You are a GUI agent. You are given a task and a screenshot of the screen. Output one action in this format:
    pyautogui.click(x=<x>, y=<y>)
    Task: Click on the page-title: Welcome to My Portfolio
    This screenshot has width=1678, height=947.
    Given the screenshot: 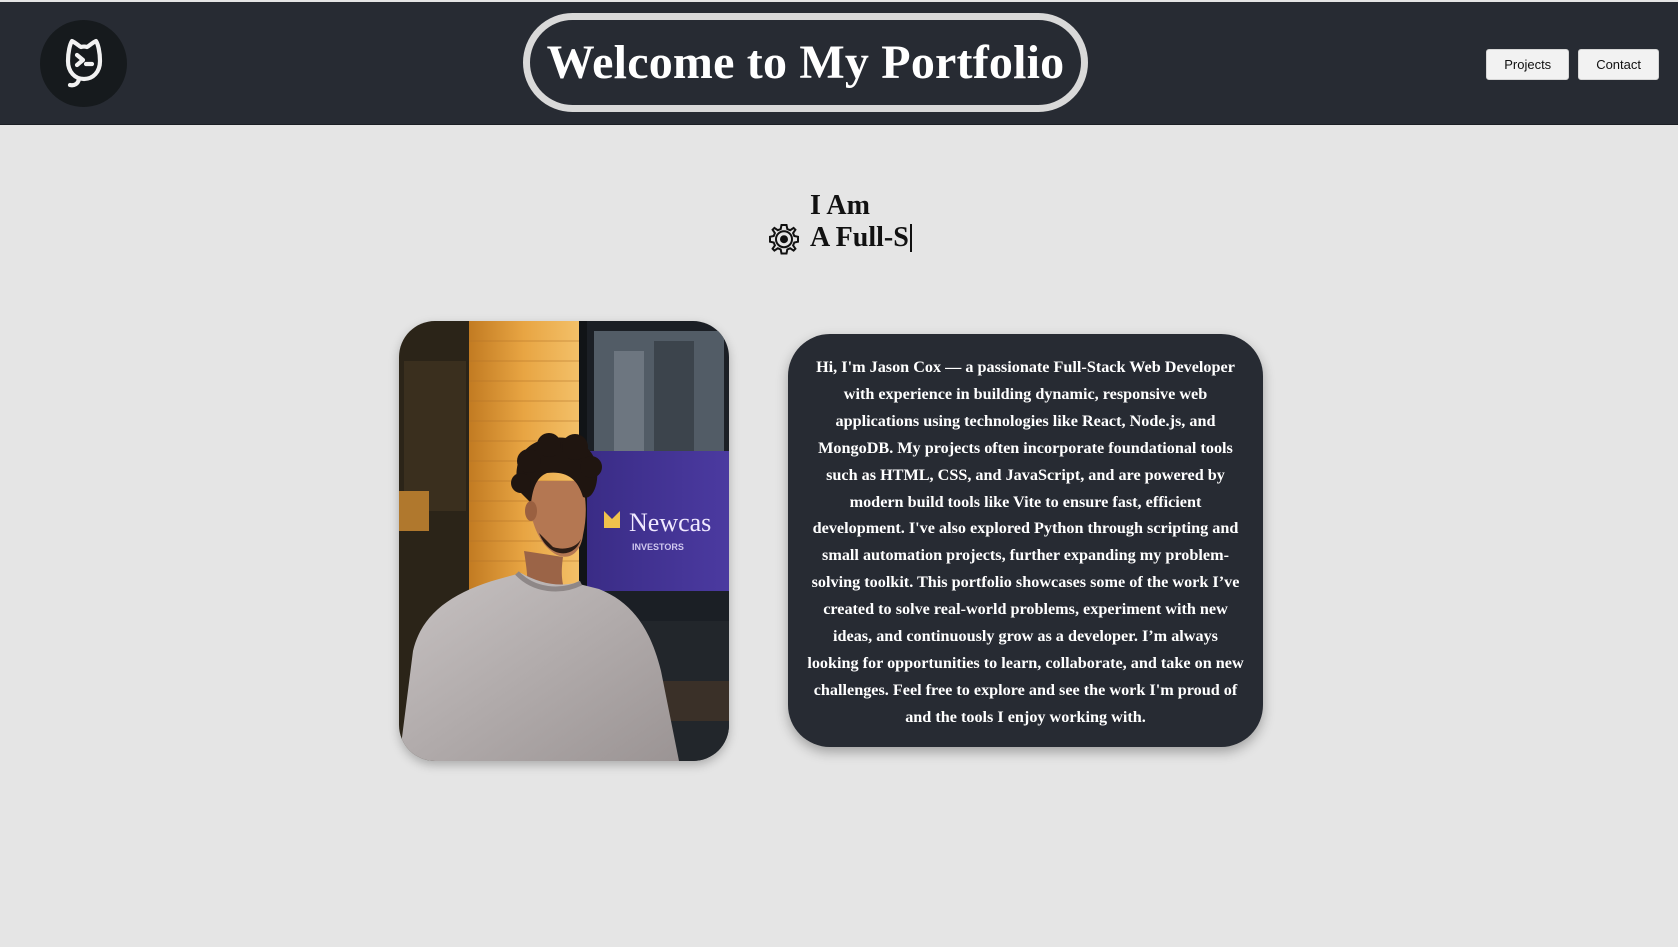 What is the action you would take?
    pyautogui.click(x=805, y=62)
    